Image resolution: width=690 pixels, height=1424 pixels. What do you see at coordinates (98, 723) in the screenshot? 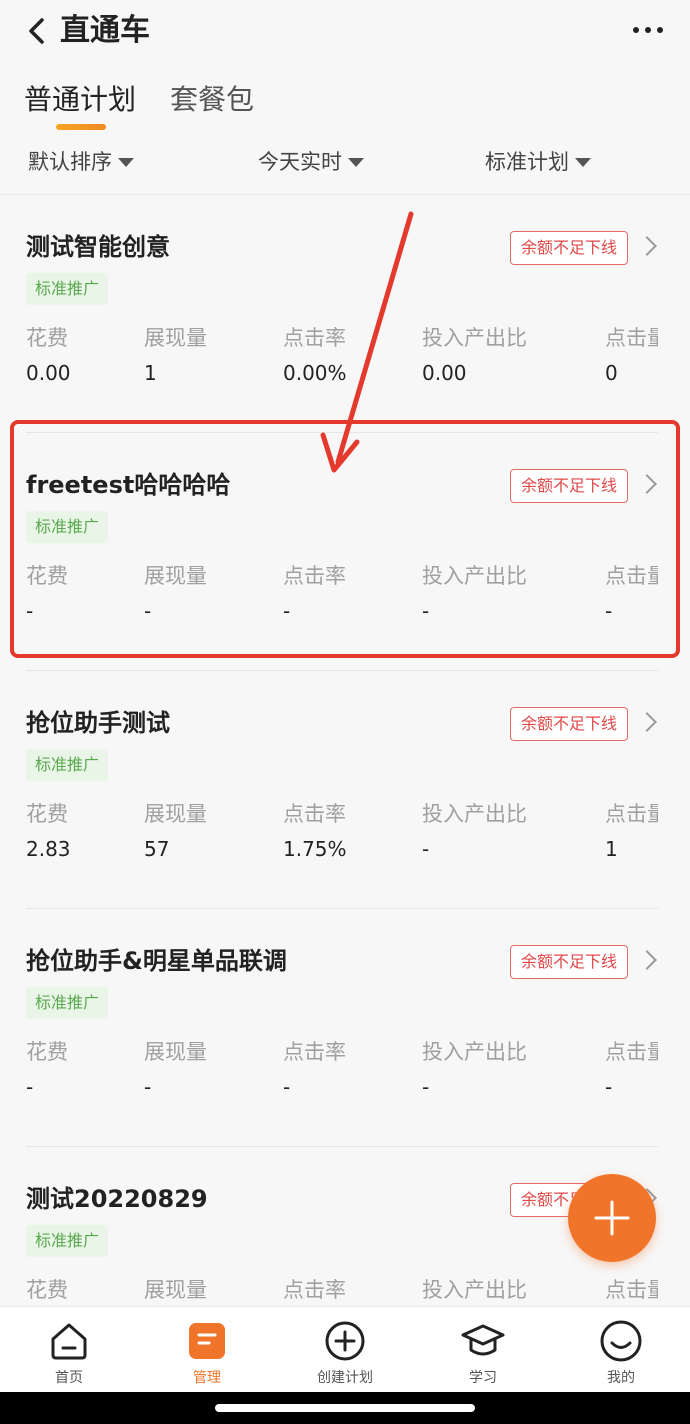
I see `plan-name: 抢位助手测试` at bounding box center [98, 723].